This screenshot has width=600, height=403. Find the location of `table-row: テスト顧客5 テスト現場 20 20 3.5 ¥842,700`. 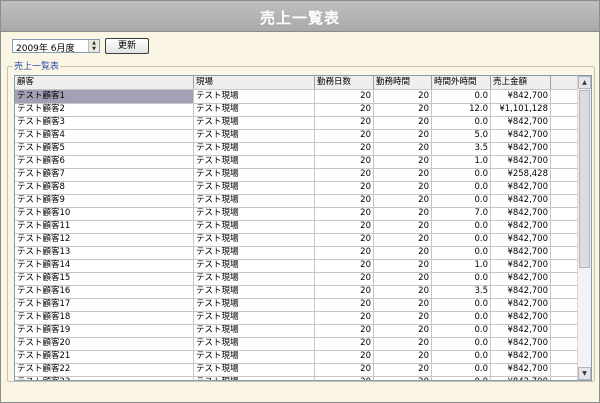

table-row: テスト顧客5 テスト現場 20 20 3.5 ¥842,700 is located at coordinates (297, 149).